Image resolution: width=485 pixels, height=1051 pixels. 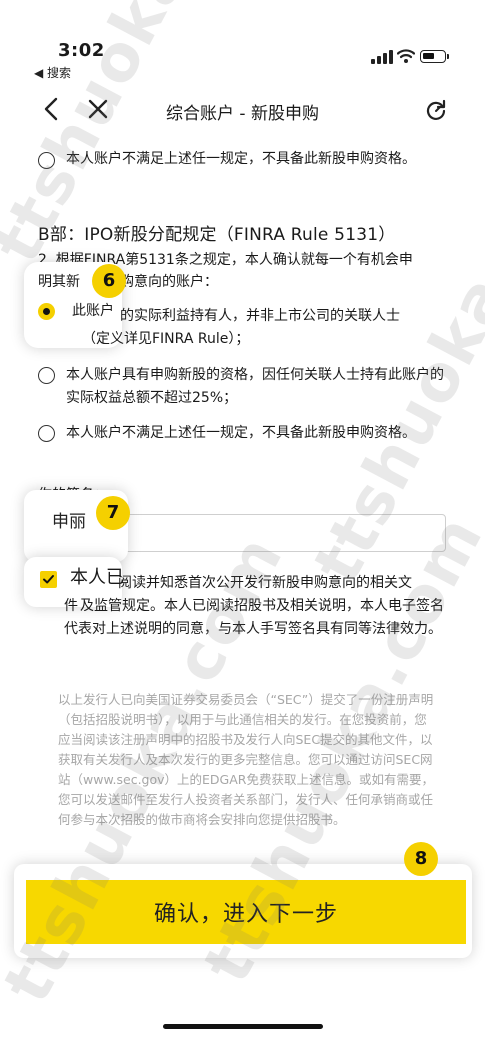 I want to click on refresh-icon, so click(x=436, y=110).